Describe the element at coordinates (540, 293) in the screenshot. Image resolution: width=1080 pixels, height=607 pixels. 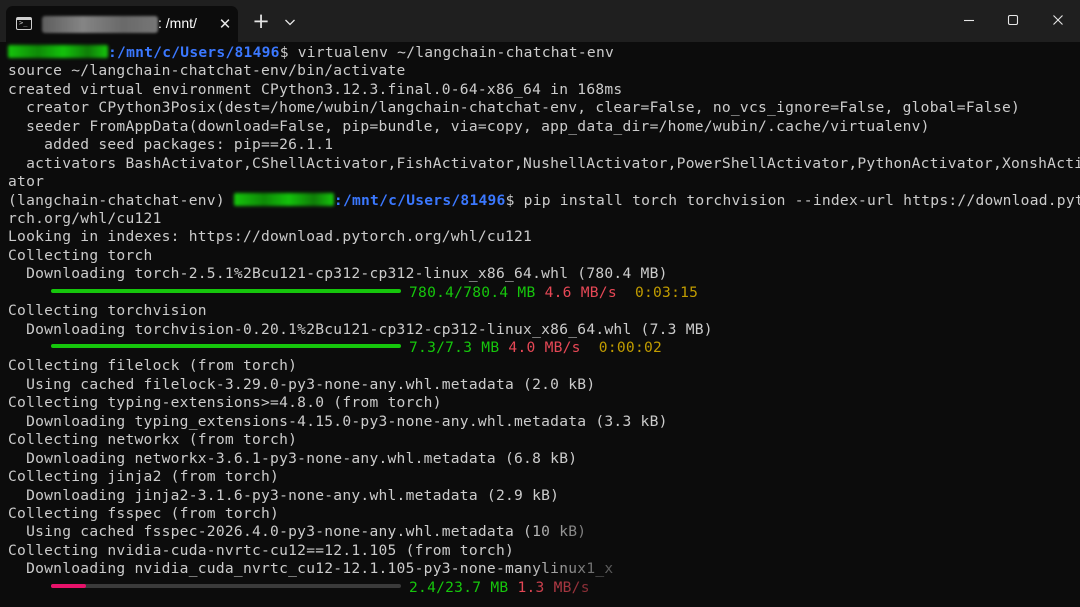
I see `progress-line: 780.4/780.4 MB 4.6 MB/s 0:03:15` at that location.